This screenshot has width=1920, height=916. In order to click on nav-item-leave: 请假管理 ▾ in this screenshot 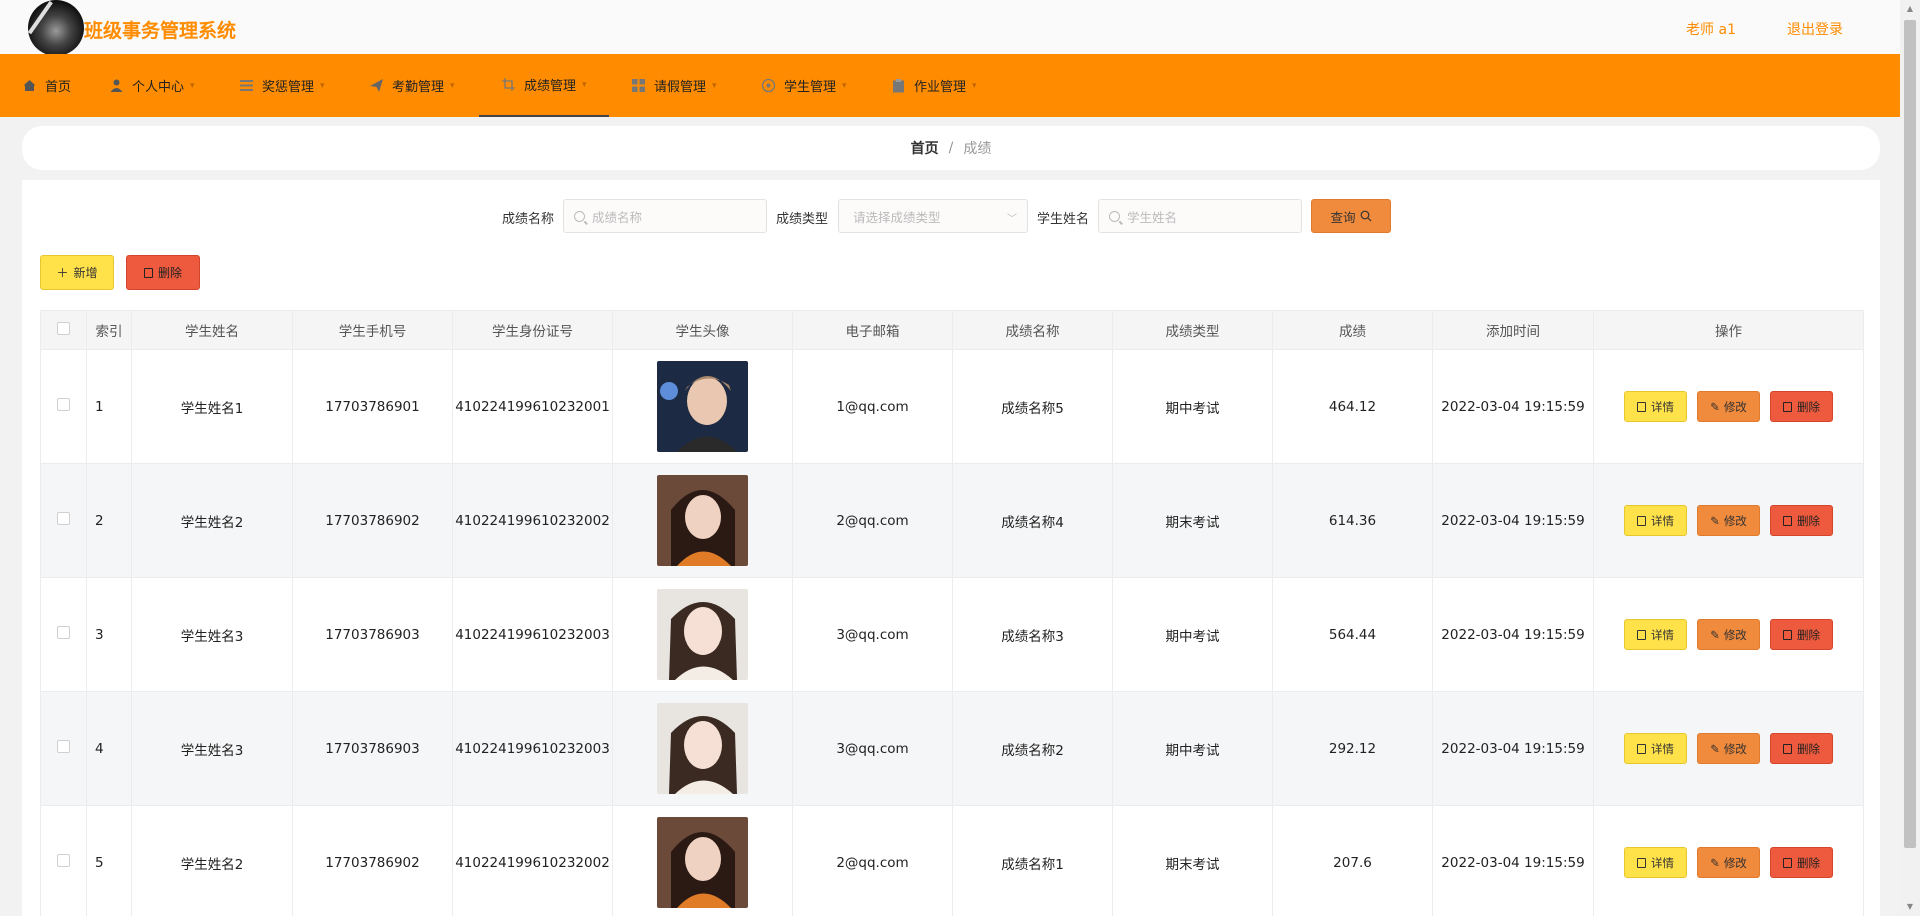, I will do `click(674, 85)`.